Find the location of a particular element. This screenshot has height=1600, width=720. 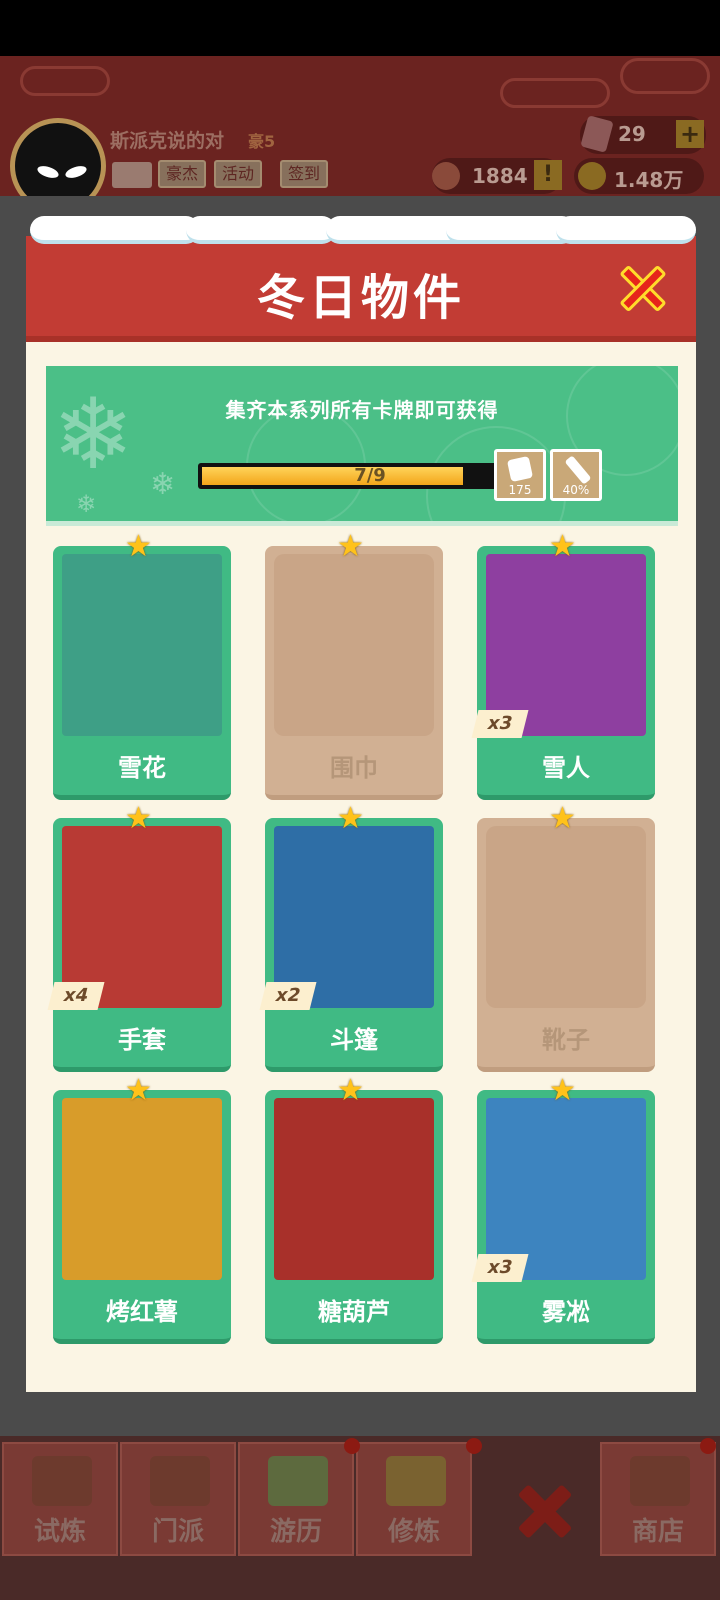

collection-card: ★ 烤红薯 is located at coordinates (142, 1210).